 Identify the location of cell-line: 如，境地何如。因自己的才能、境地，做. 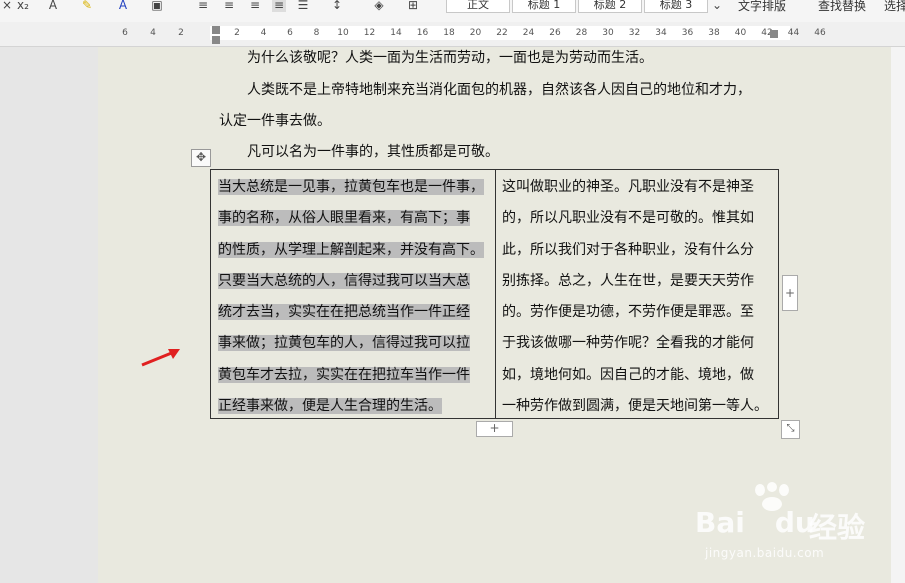
(628, 374).